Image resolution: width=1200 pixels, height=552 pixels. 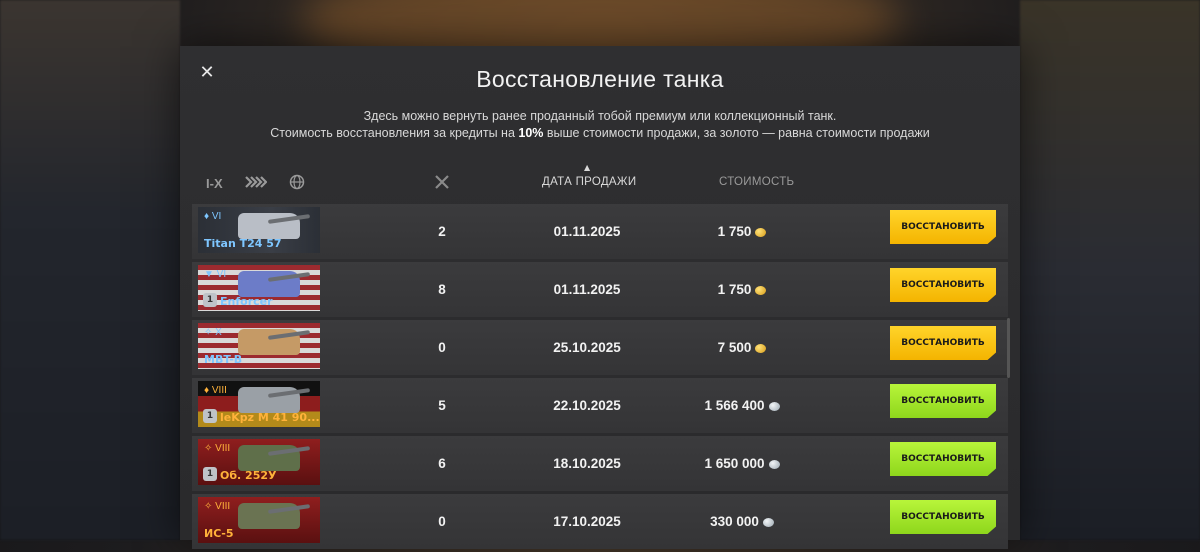 What do you see at coordinates (600, 79) in the screenshot?
I see `dialog-title: Восстановление танка` at bounding box center [600, 79].